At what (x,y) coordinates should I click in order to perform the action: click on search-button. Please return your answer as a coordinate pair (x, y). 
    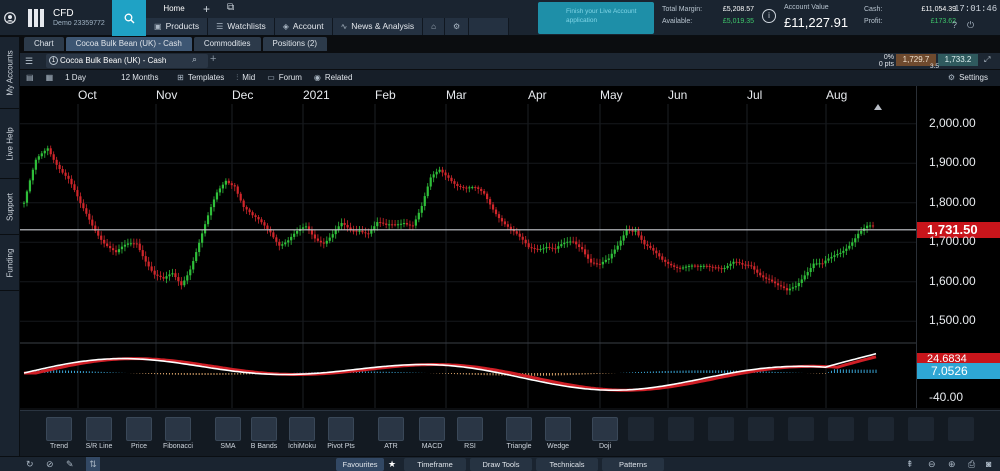
    Looking at the image, I should click on (129, 18).